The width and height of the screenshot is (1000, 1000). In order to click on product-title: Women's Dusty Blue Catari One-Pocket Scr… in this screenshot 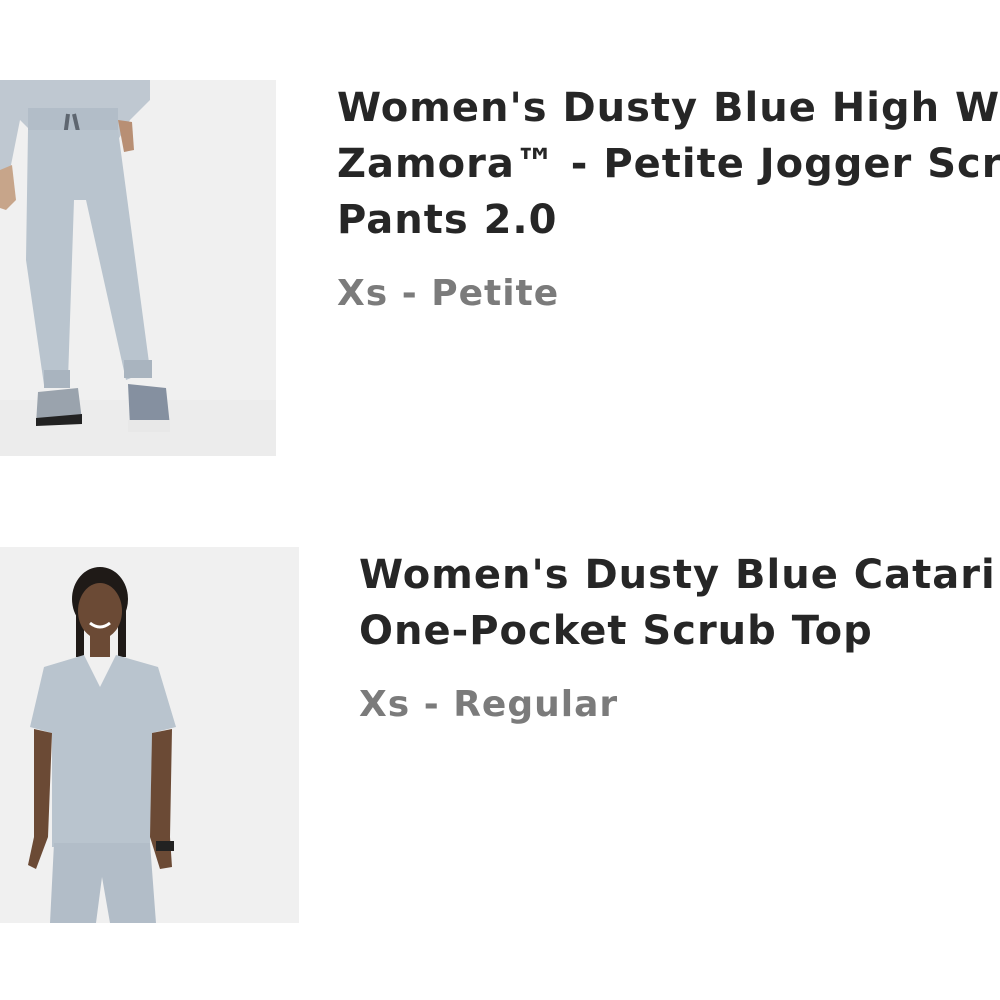, I will do `click(677, 603)`.